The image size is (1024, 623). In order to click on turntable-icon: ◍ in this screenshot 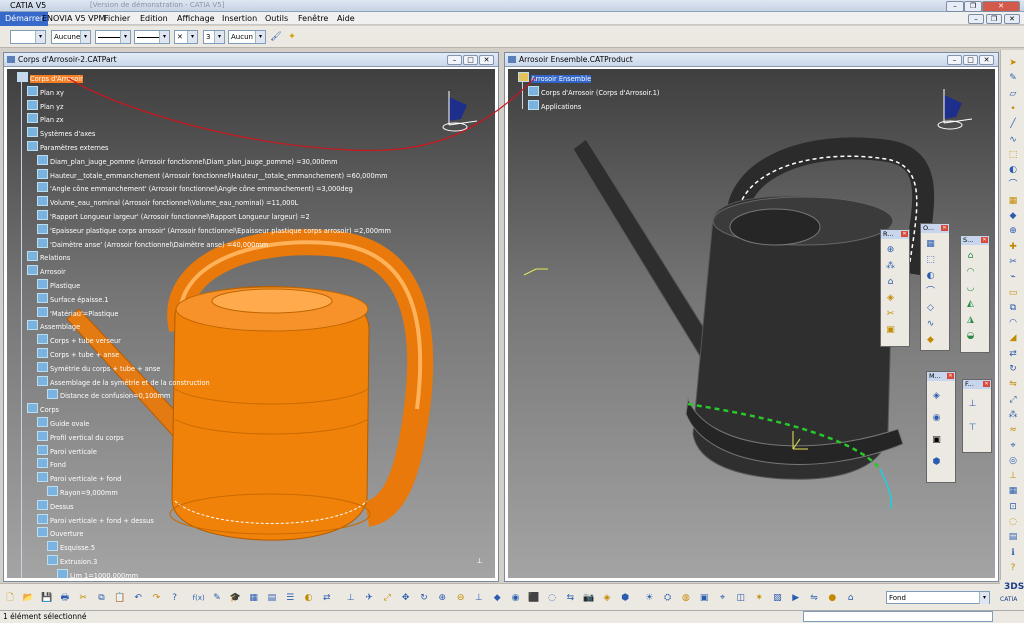, I will do `click(686, 598)`.